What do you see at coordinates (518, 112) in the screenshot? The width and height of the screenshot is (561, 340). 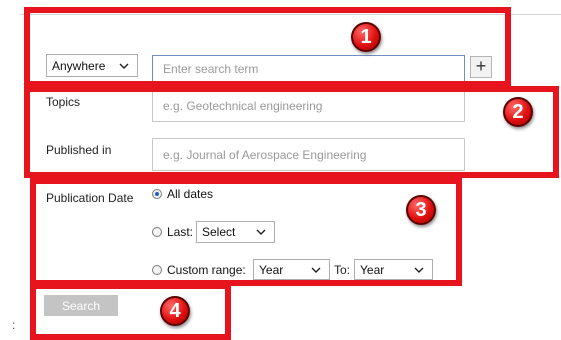 I see `callout-badge-2: 2` at bounding box center [518, 112].